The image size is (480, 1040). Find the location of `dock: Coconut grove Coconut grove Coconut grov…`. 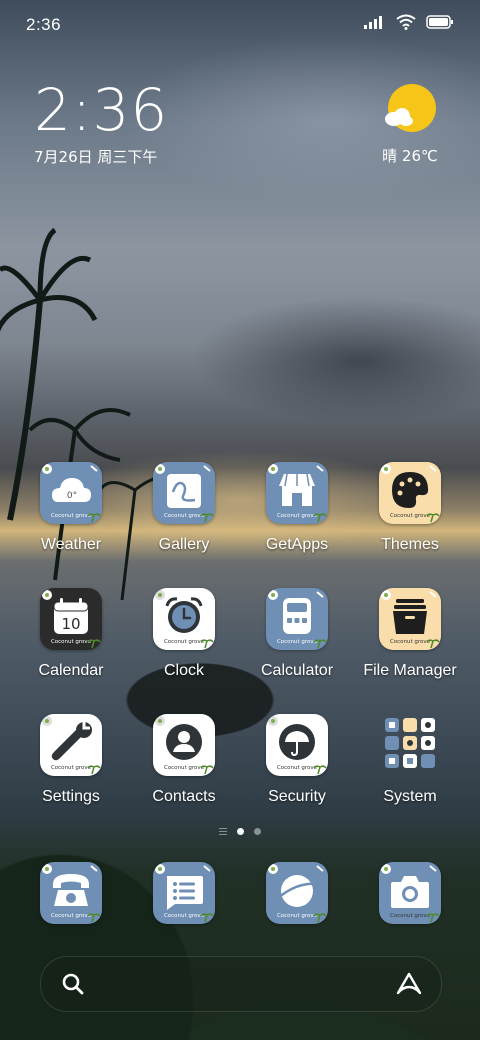

dock: Coconut grove Coconut grove Coconut grov… is located at coordinates (240, 895).